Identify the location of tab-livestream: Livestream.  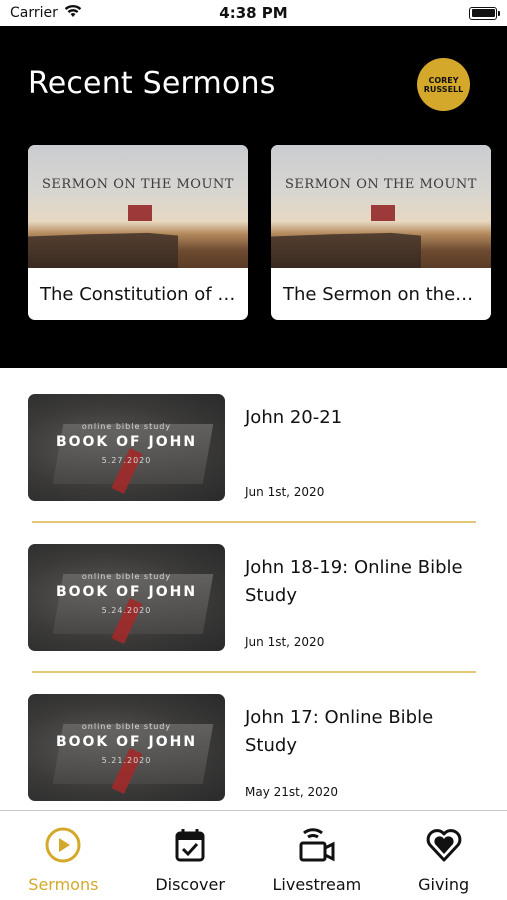
(317, 855).